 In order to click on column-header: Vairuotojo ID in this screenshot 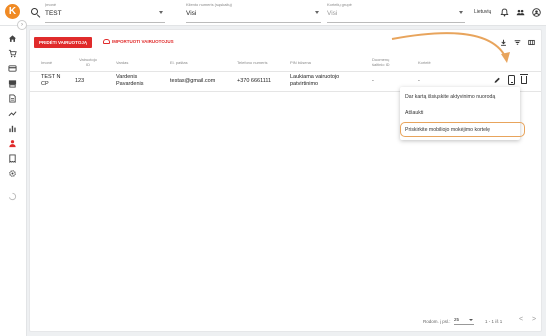, I will do `click(88, 62)`.